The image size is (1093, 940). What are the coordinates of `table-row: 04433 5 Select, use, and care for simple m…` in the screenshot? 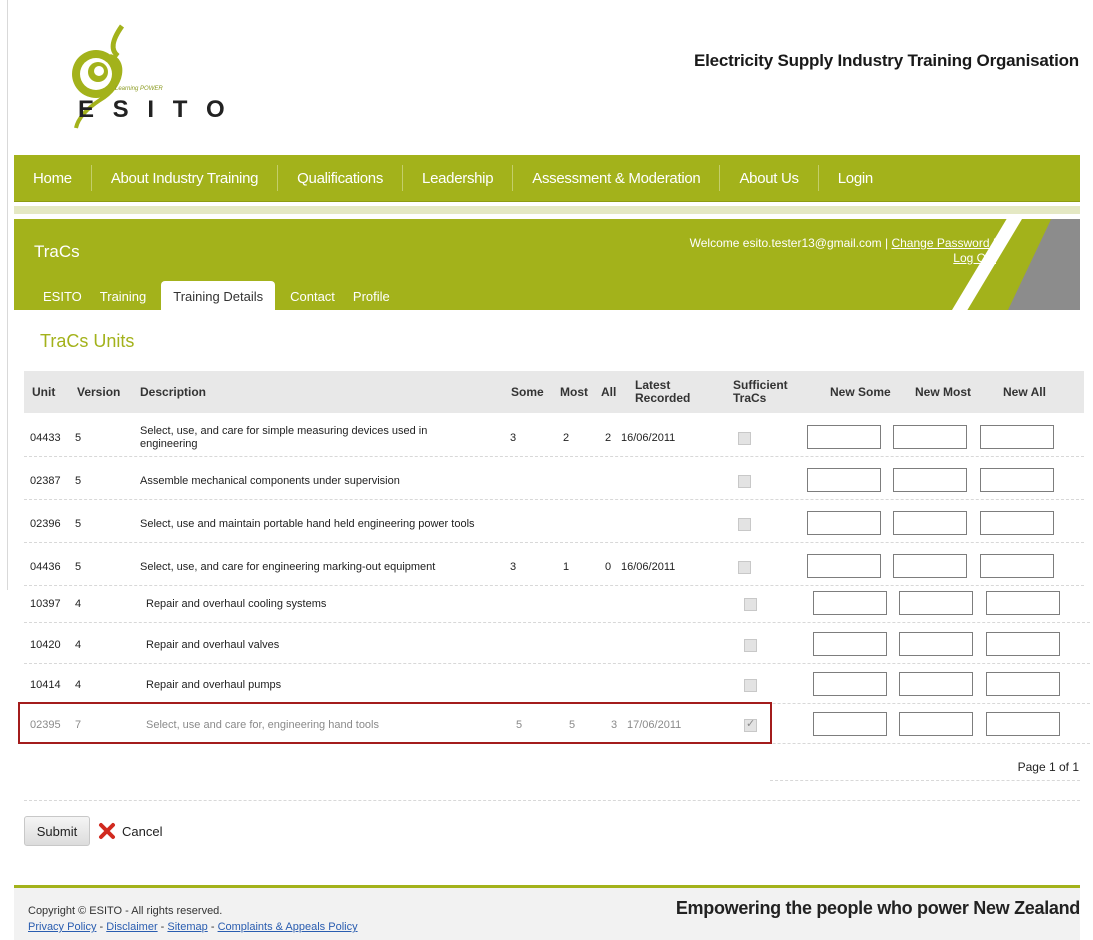 It's located at (554, 438).